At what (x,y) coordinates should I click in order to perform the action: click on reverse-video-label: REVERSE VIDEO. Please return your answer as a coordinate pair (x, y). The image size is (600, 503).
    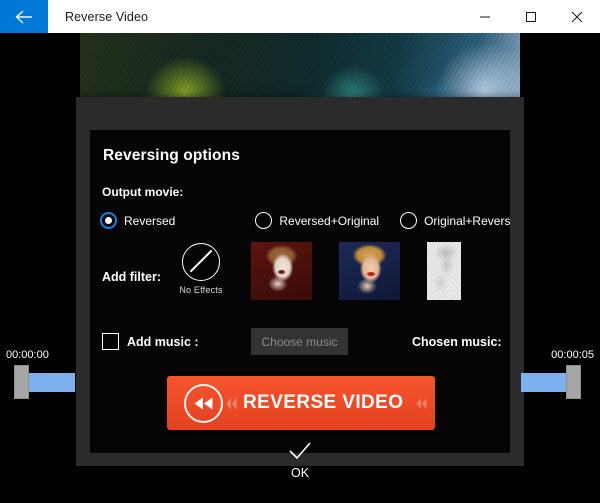
    Looking at the image, I should click on (323, 402).